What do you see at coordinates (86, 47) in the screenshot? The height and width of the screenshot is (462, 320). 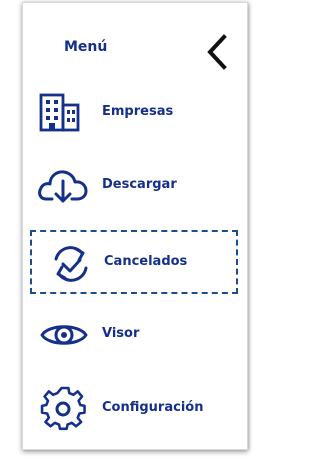 I see `menu-title: Menú` at bounding box center [86, 47].